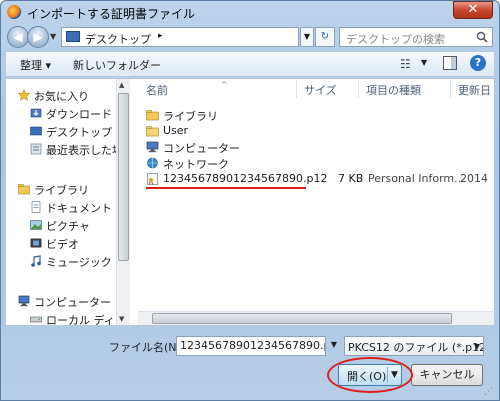  Describe the element at coordinates (319, 163) in the screenshot. I see `list-item: ネットワーク` at that location.